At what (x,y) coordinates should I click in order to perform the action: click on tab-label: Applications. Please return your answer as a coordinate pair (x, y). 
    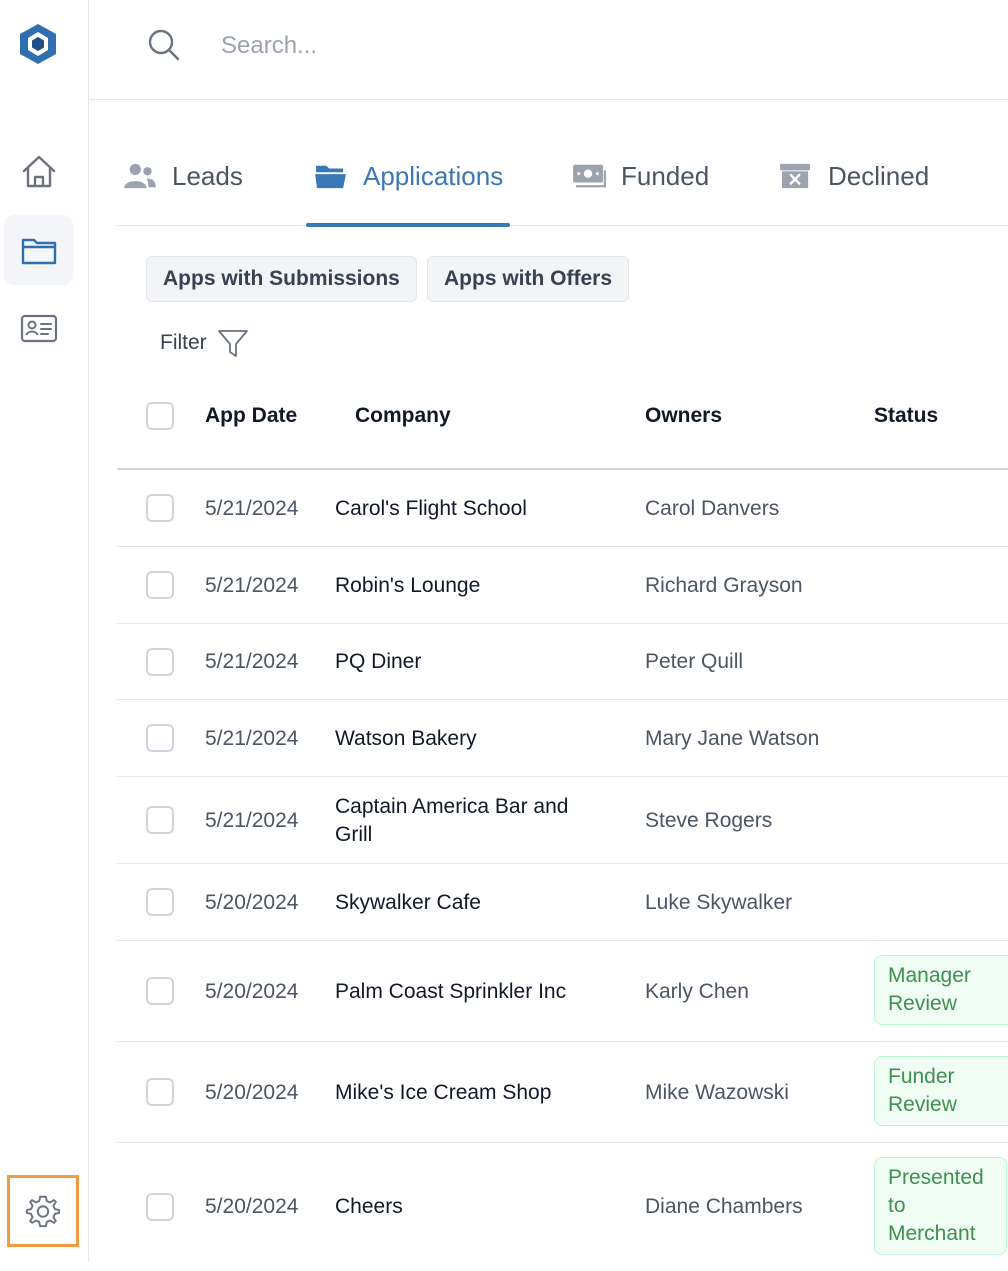
    Looking at the image, I should click on (433, 175).